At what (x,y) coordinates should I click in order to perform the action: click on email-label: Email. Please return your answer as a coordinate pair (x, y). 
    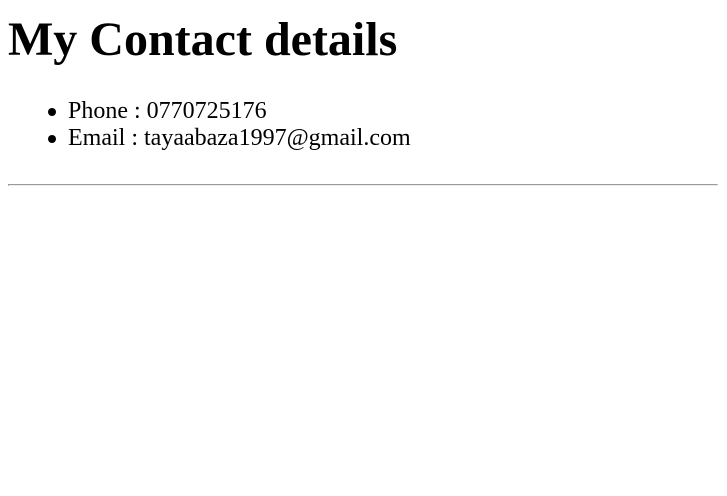
    Looking at the image, I should click on (97, 138).